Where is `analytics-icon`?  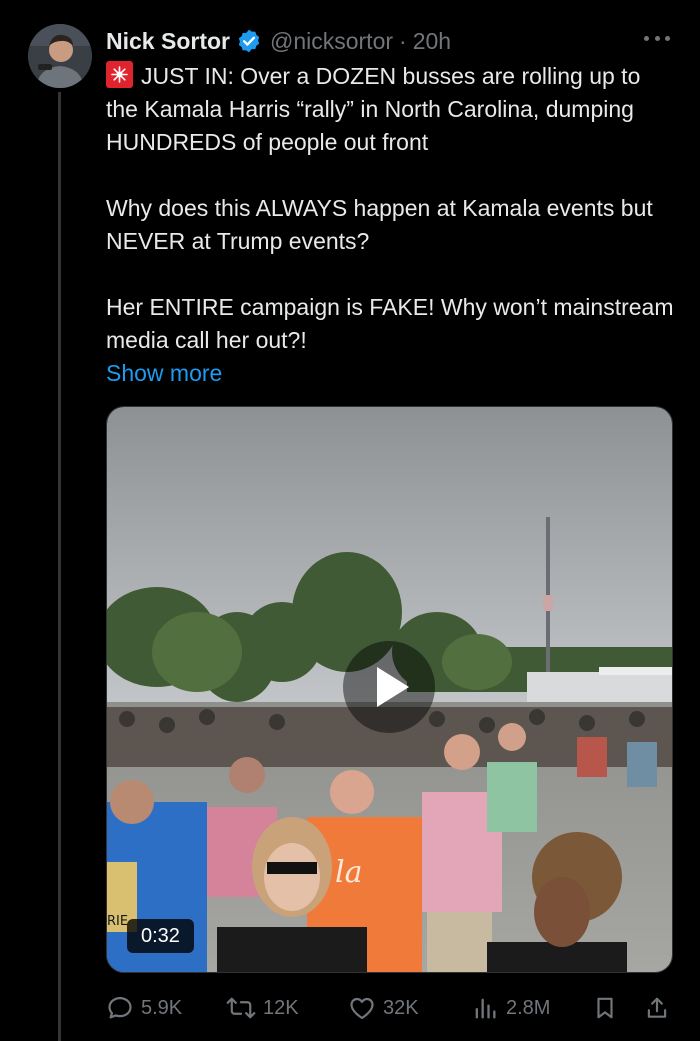
analytics-icon is located at coordinates (485, 1008).